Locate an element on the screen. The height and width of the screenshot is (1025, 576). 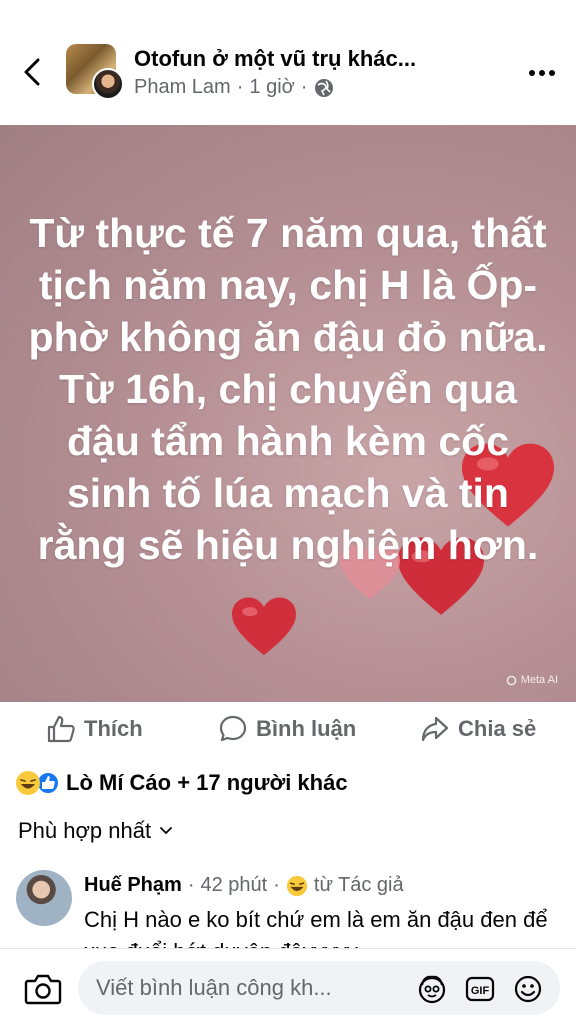
comment-time: 42 phút is located at coordinates (234, 885).